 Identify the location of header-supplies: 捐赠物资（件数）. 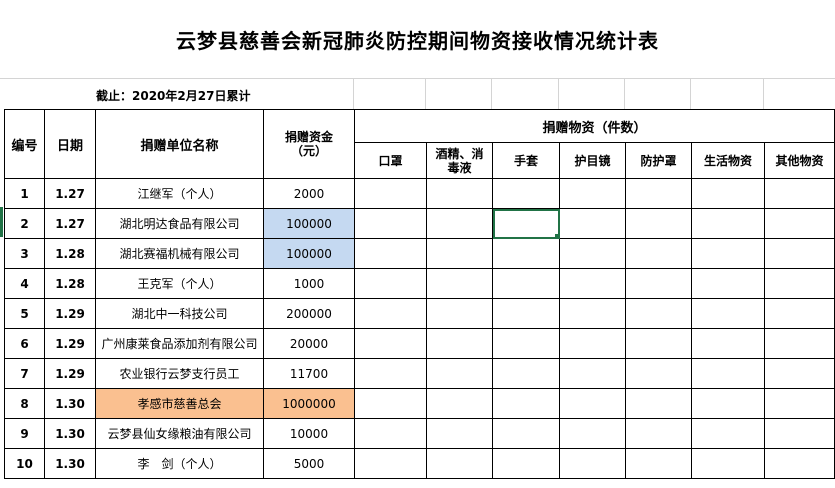
(594, 126).